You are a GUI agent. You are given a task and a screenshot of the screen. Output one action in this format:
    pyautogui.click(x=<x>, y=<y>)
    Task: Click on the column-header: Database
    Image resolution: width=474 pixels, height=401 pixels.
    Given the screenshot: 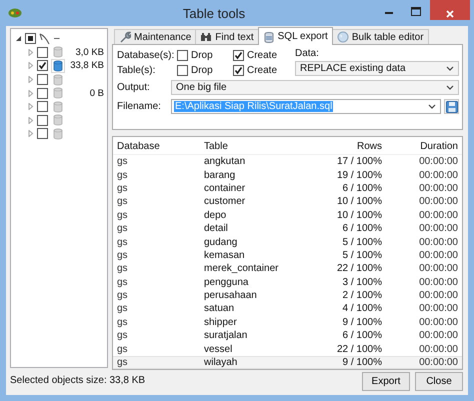 What is the action you would take?
    pyautogui.click(x=156, y=146)
    